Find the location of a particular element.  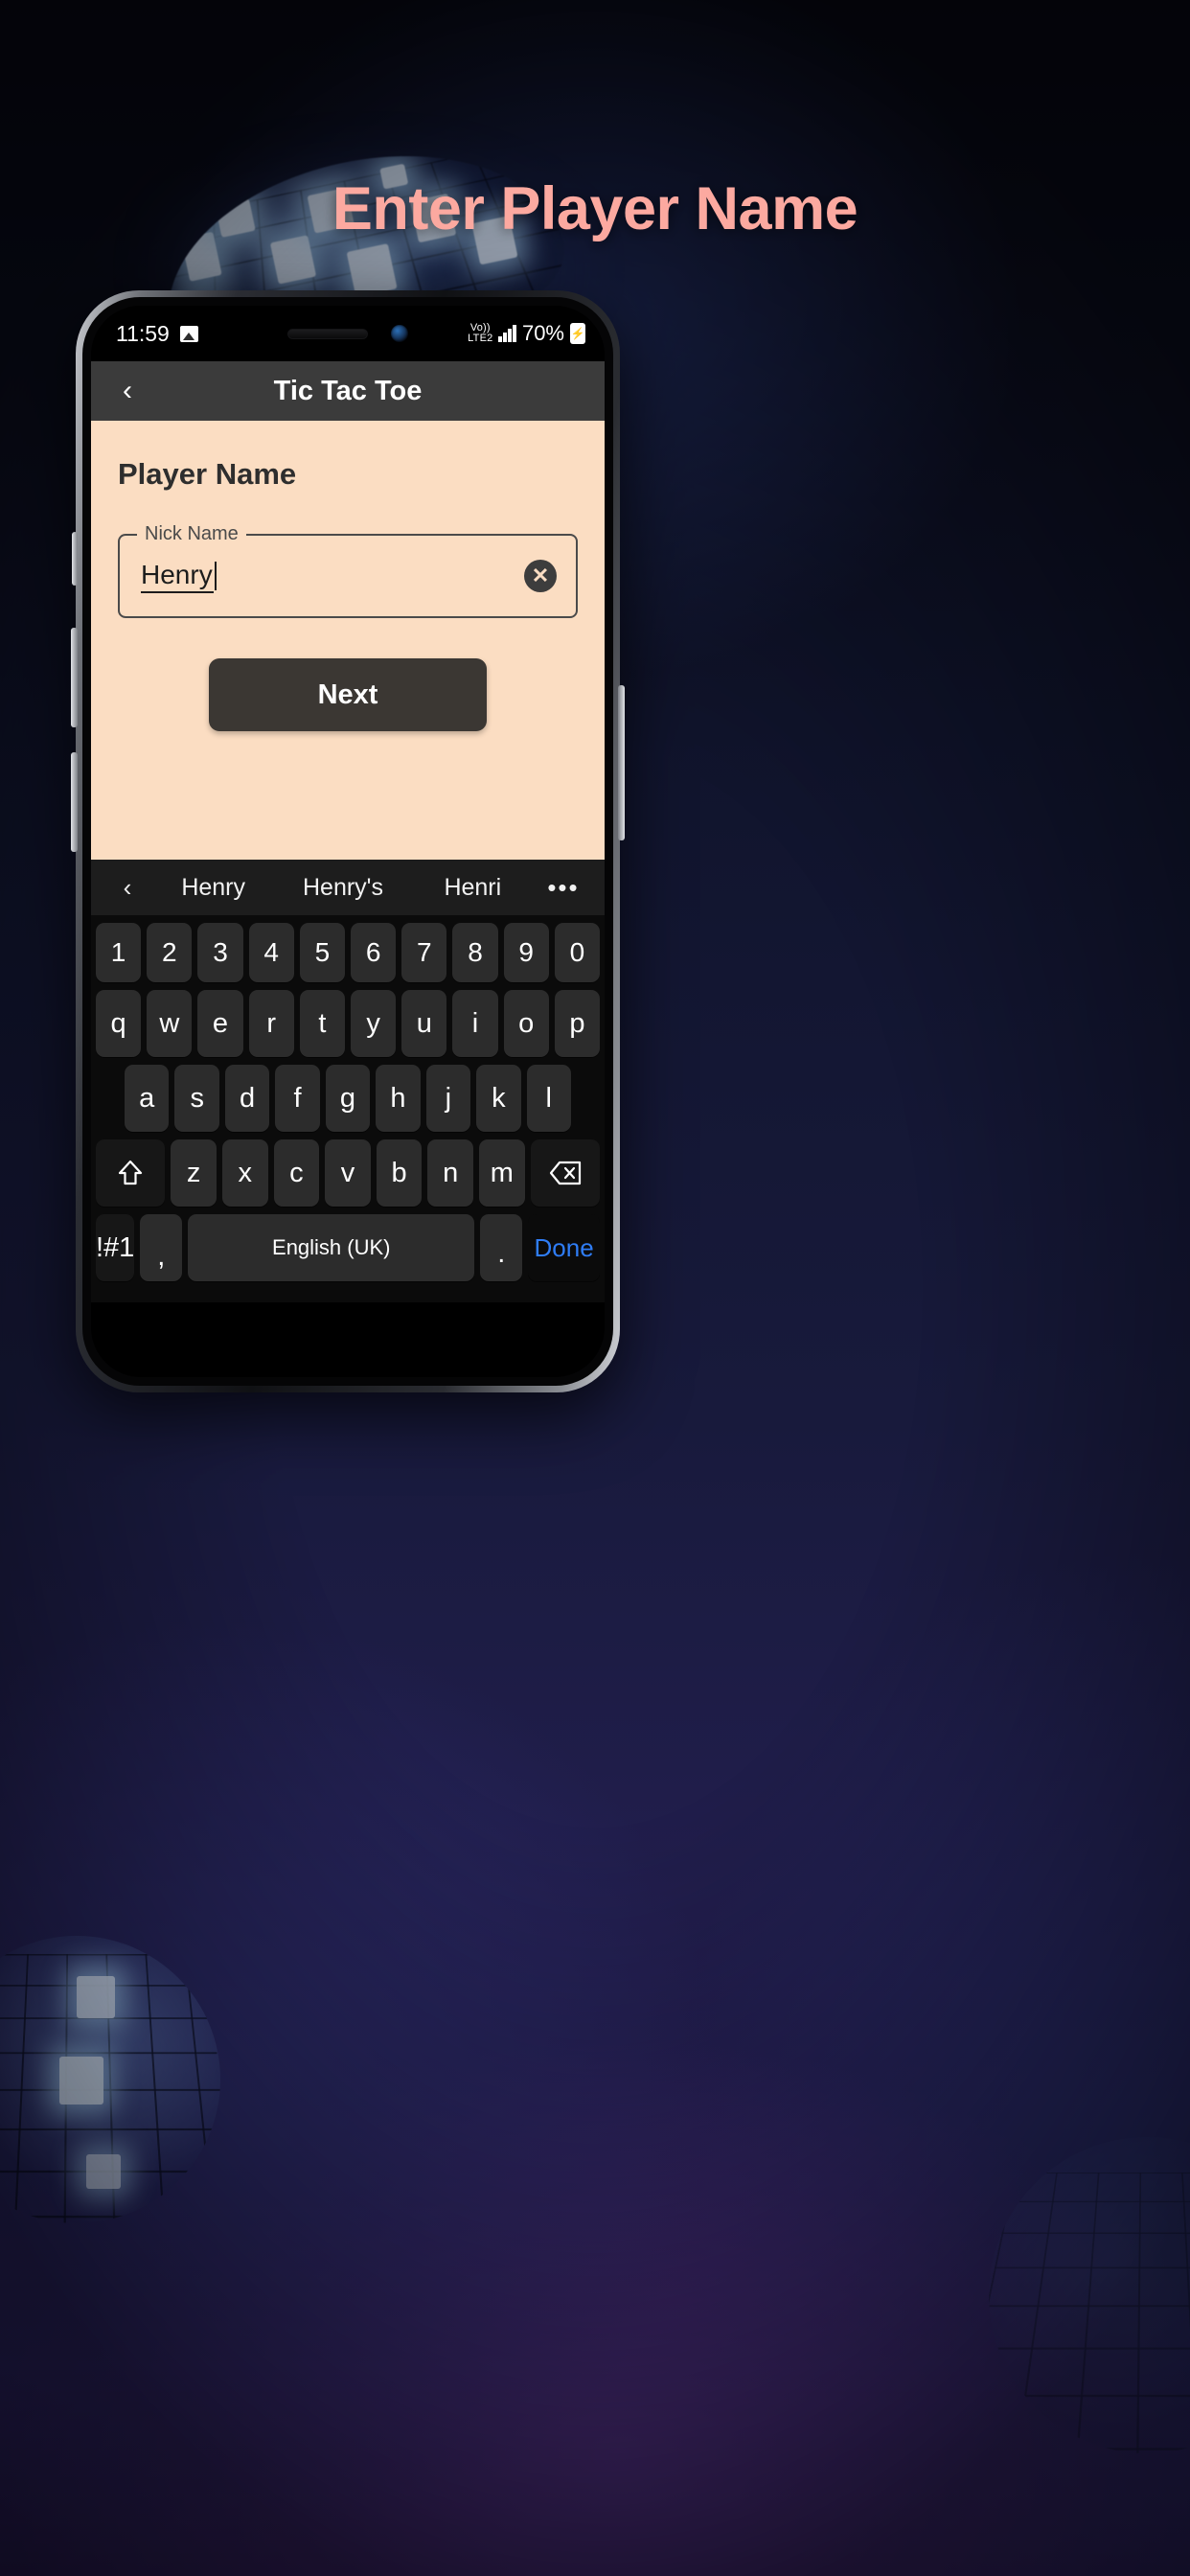

key-t: t is located at coordinates (322, 1023).